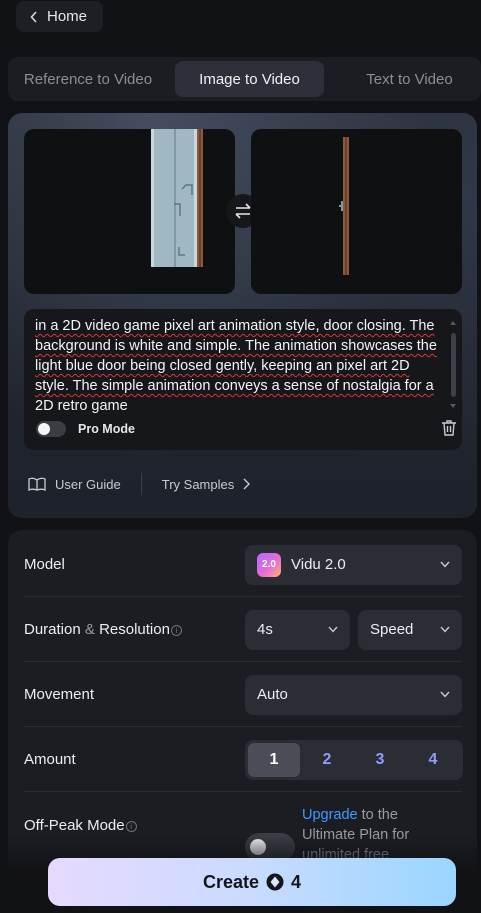 This screenshot has width=481, height=913. What do you see at coordinates (296, 881) in the screenshot?
I see `create-cost: 4` at bounding box center [296, 881].